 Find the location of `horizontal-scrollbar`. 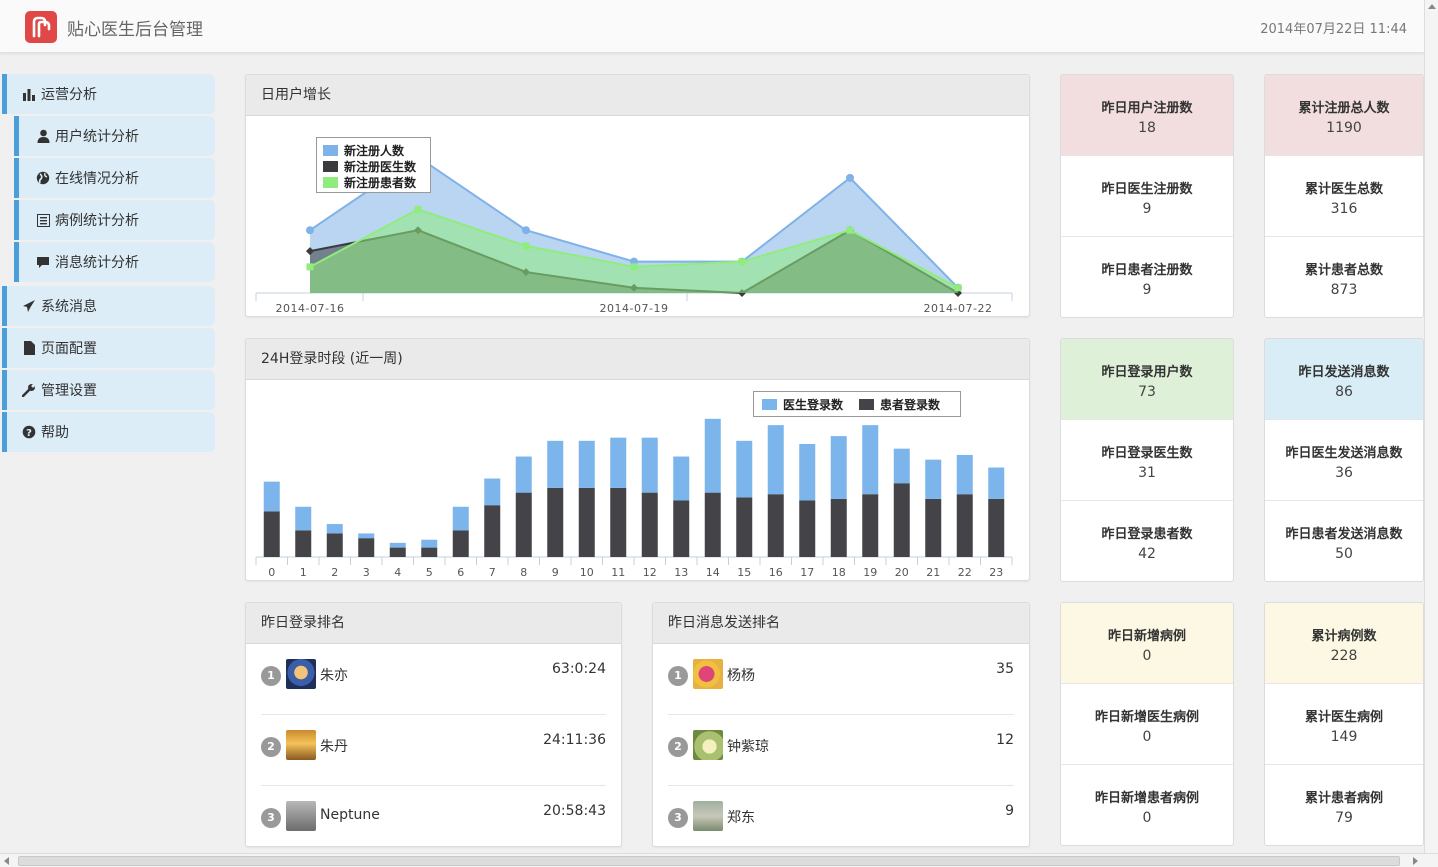

horizontal-scrollbar is located at coordinates (719, 860).